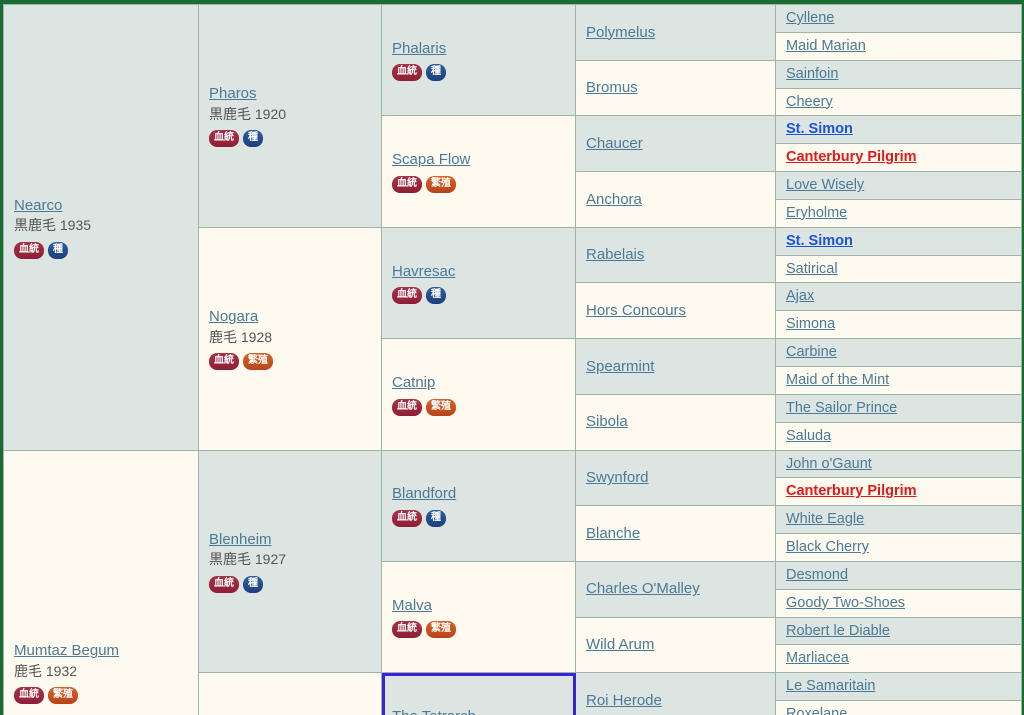  I want to click on horse-name-link: Love Wisely, so click(898, 185).